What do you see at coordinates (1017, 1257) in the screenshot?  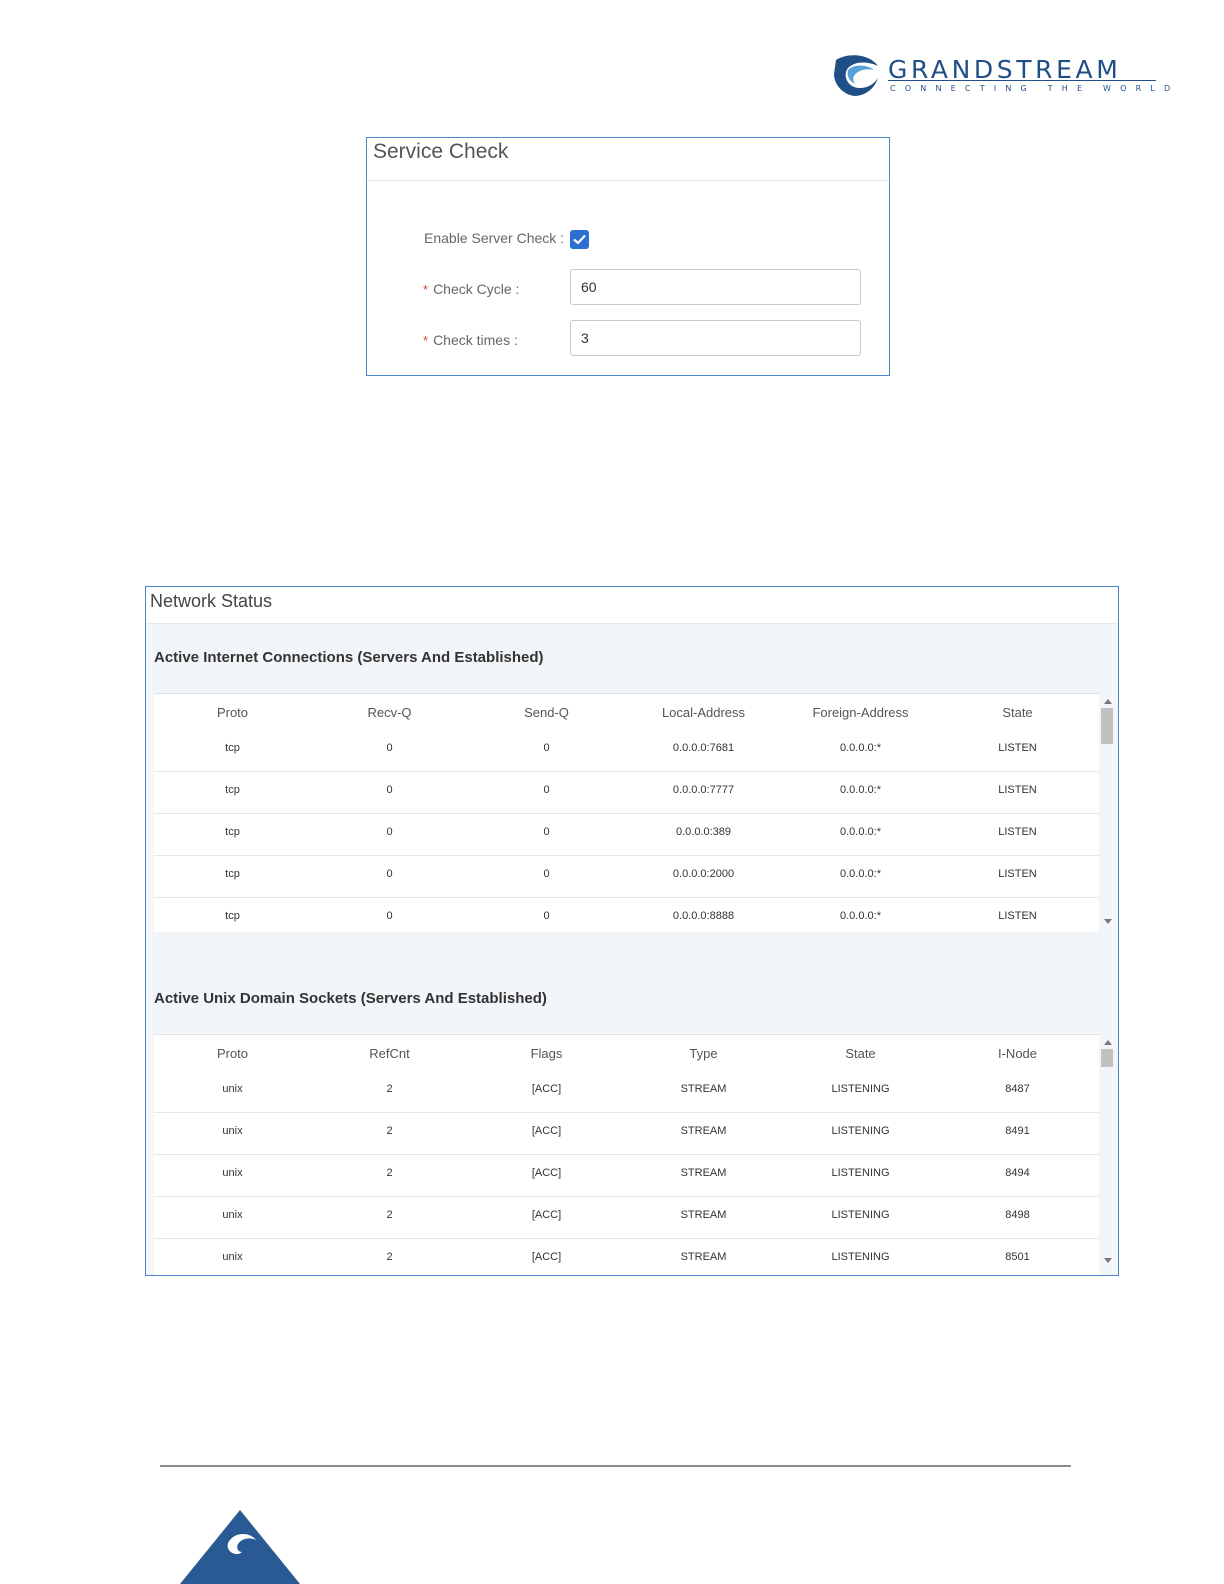 I see `table-cell: 8501` at bounding box center [1017, 1257].